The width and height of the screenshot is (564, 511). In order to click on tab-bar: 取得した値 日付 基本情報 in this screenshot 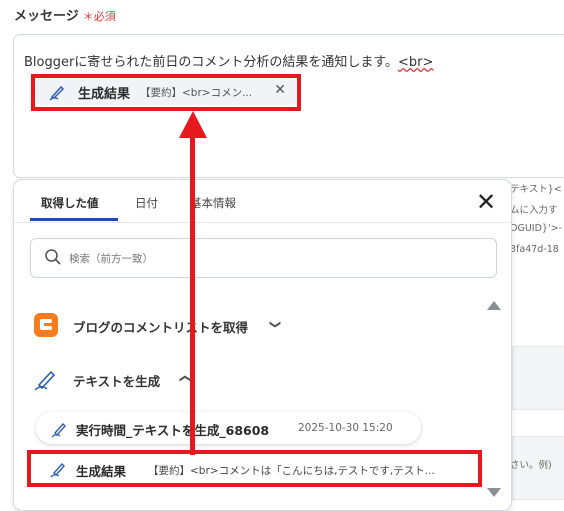, I will do `click(262, 201)`.